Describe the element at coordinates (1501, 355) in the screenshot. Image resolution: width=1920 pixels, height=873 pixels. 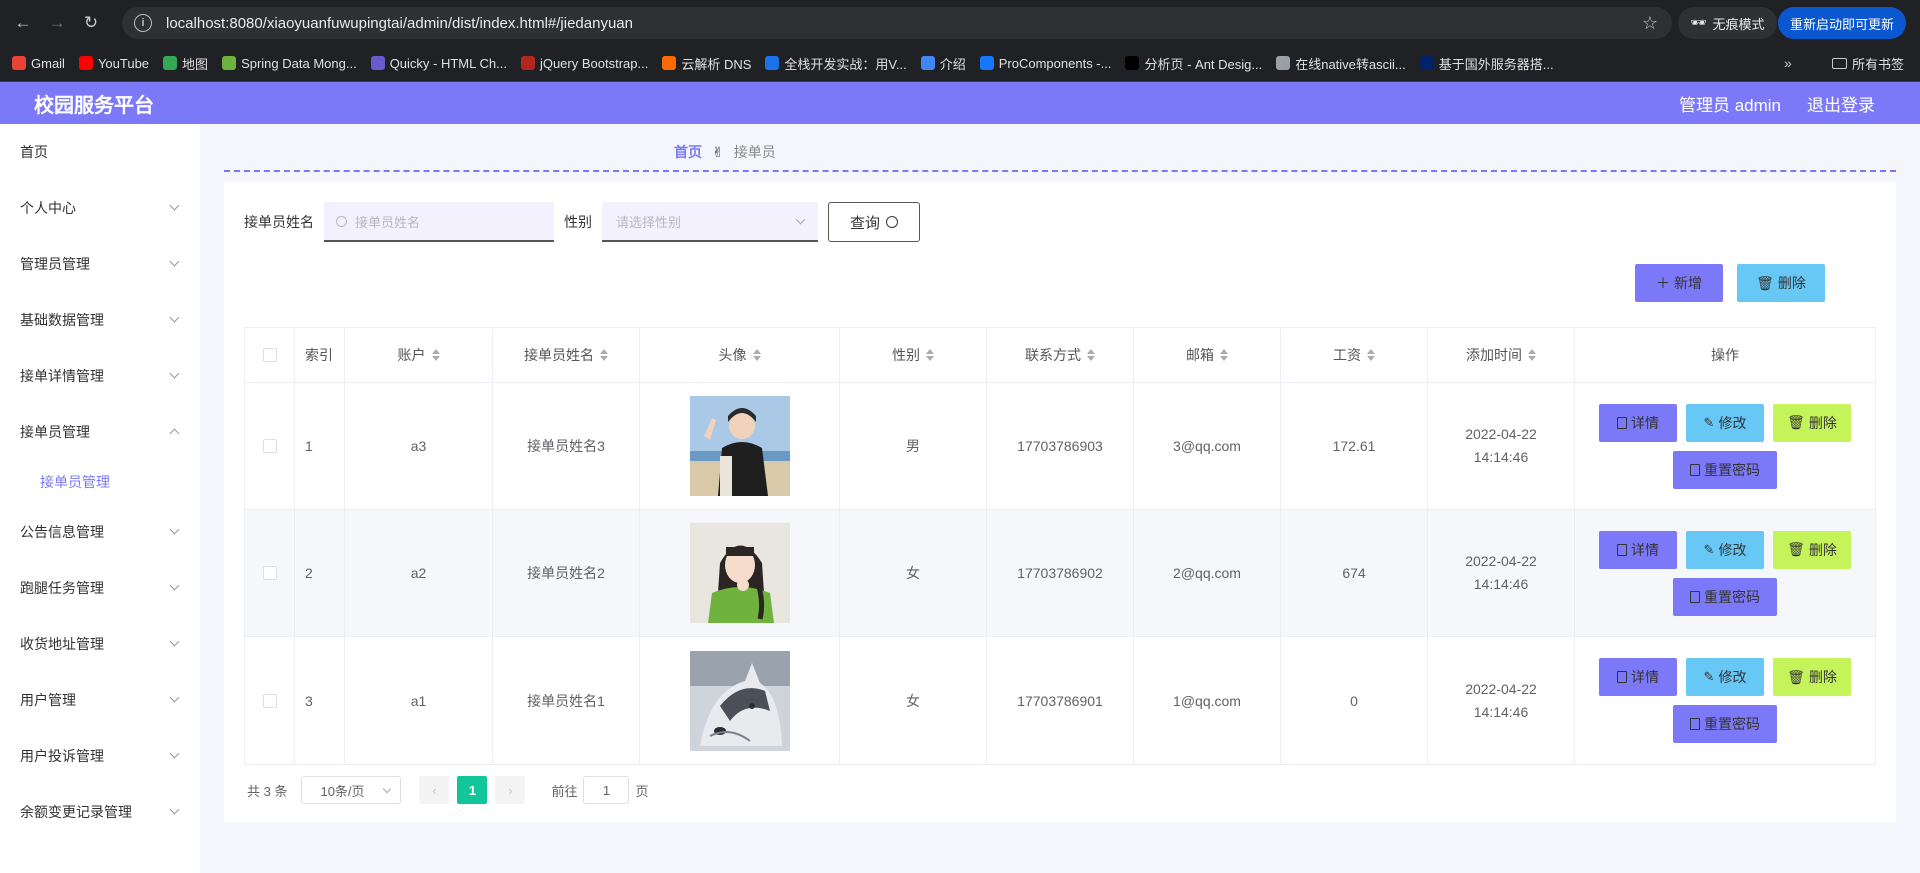
I see `header-added-time: 添加时间` at that location.